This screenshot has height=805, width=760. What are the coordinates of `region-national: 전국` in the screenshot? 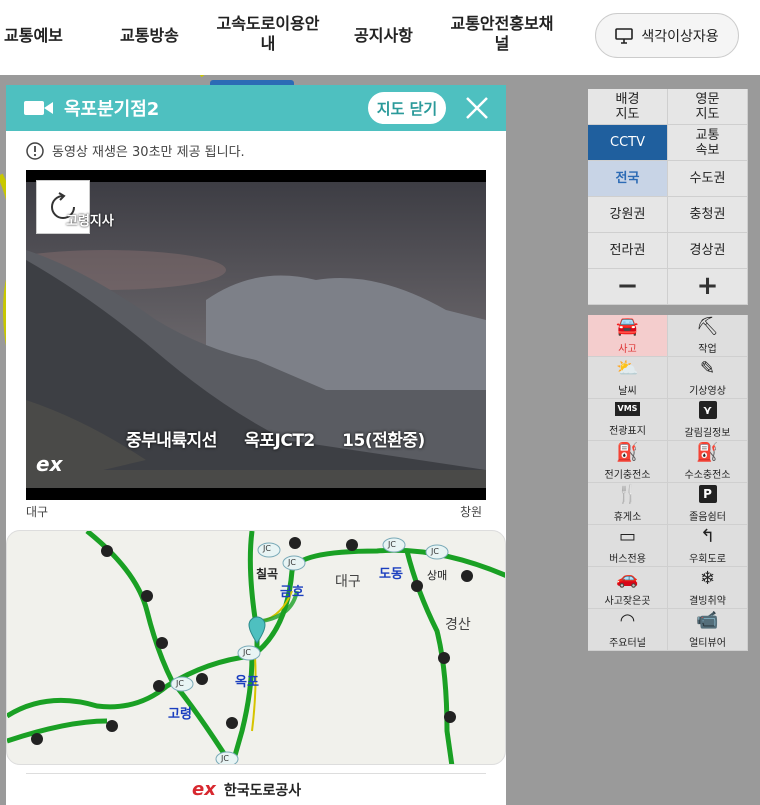 It's located at (628, 179).